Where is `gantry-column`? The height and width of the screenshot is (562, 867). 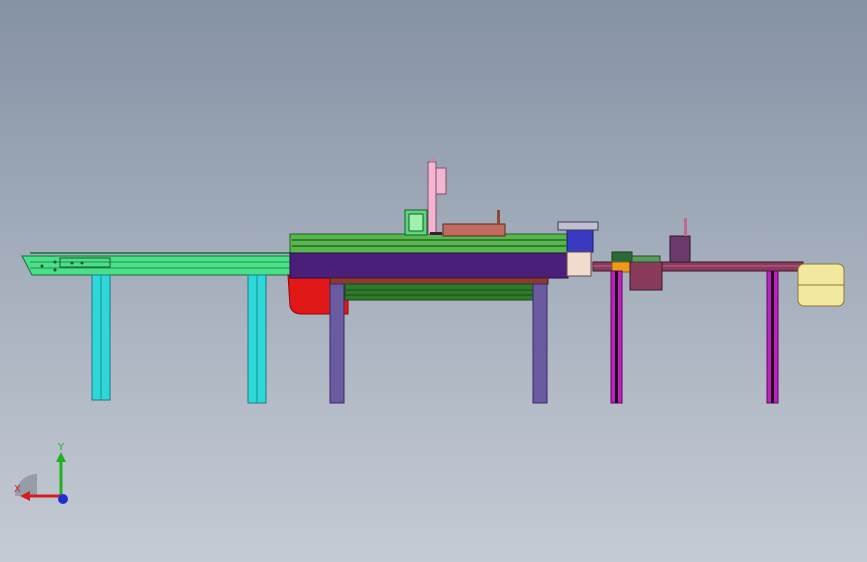
gantry-column is located at coordinates (455, 197).